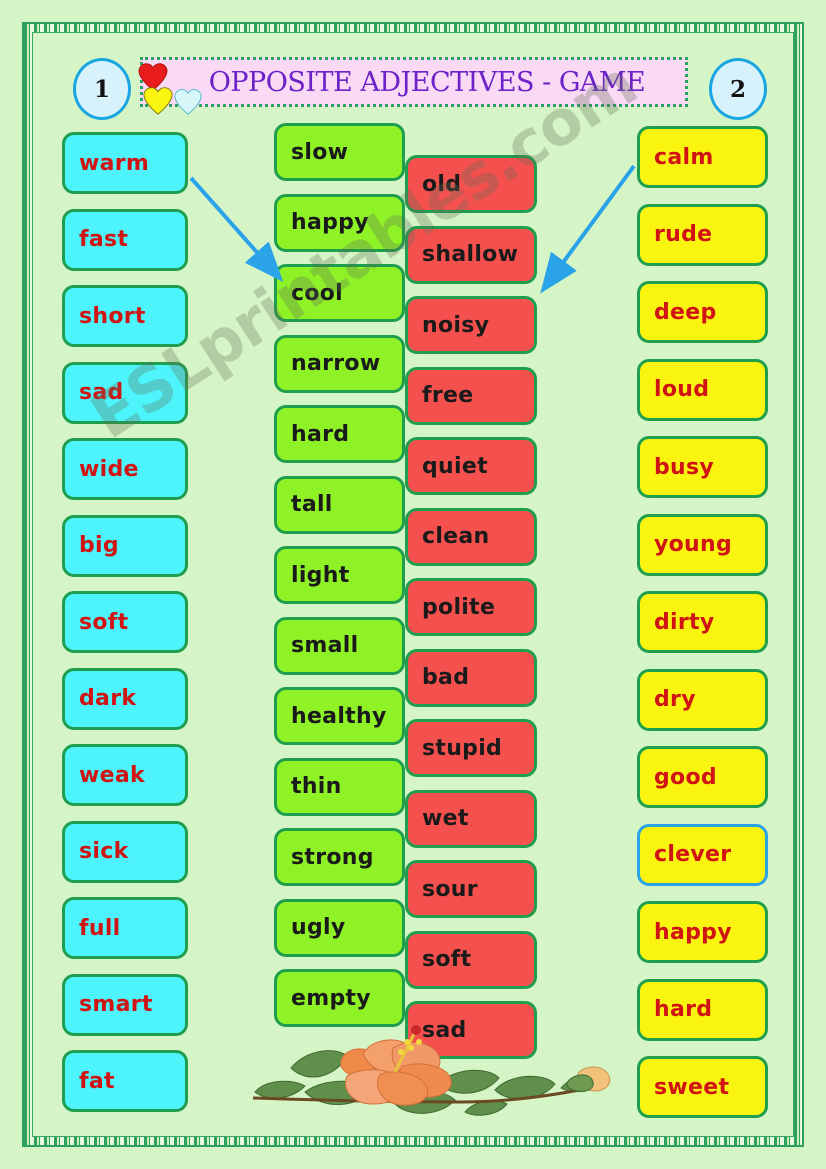 The width and height of the screenshot is (826, 1169). I want to click on word-card: dark, so click(125, 698).